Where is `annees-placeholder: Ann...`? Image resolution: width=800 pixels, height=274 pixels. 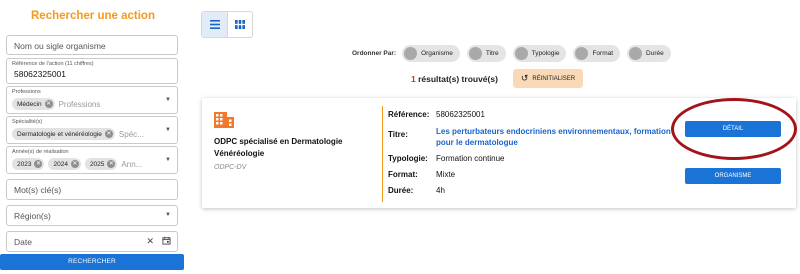 annees-placeholder: Ann... is located at coordinates (132, 164).